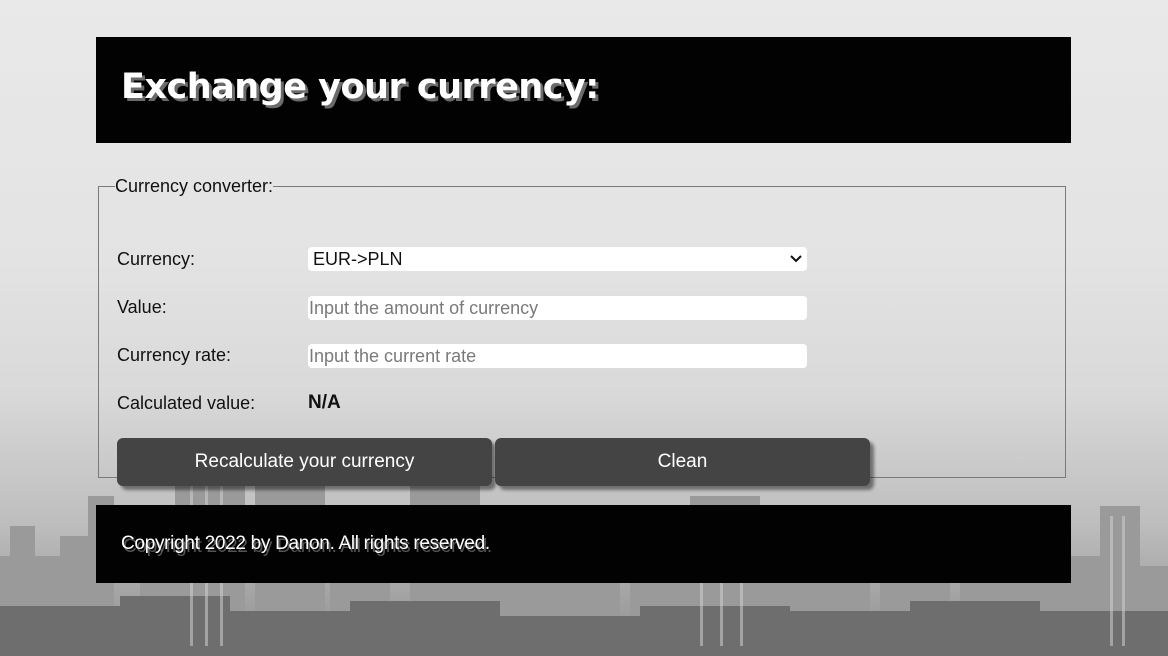 The image size is (1168, 656). What do you see at coordinates (557, 356) in the screenshot?
I see `currency-rate-input` at bounding box center [557, 356].